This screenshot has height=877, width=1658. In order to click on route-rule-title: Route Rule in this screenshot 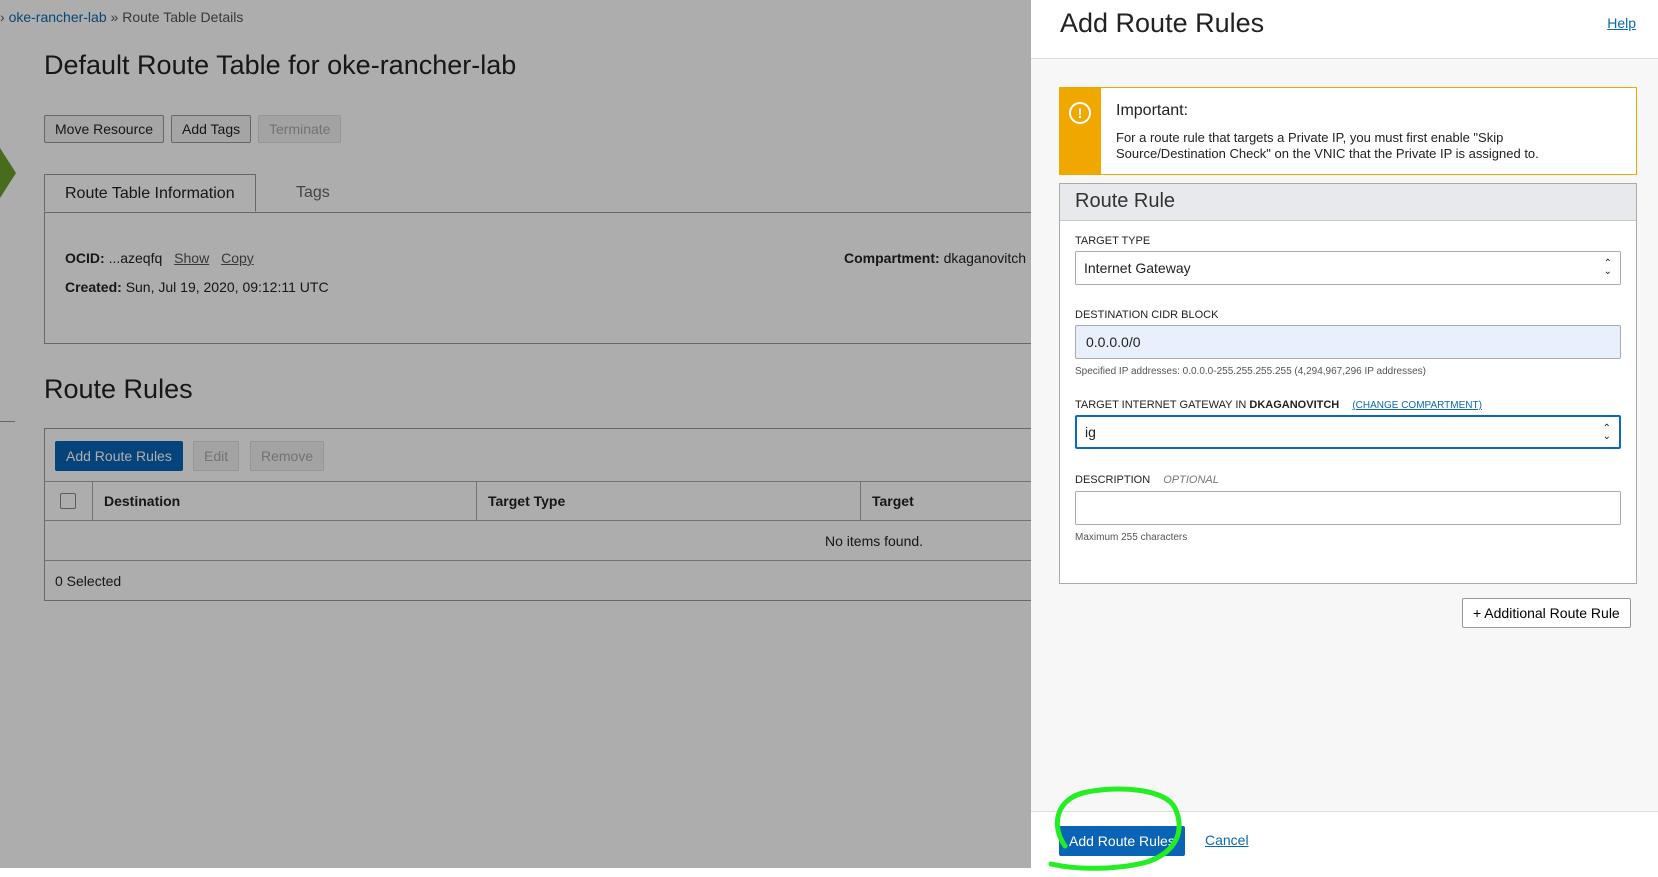, I will do `click(1125, 201)`.